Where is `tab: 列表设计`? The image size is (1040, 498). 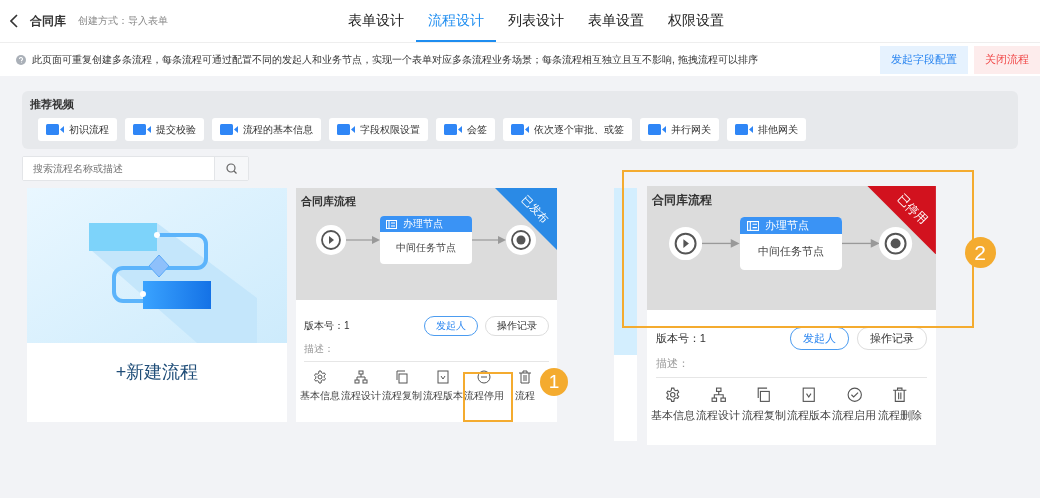 tab: 列表设计 is located at coordinates (536, 21).